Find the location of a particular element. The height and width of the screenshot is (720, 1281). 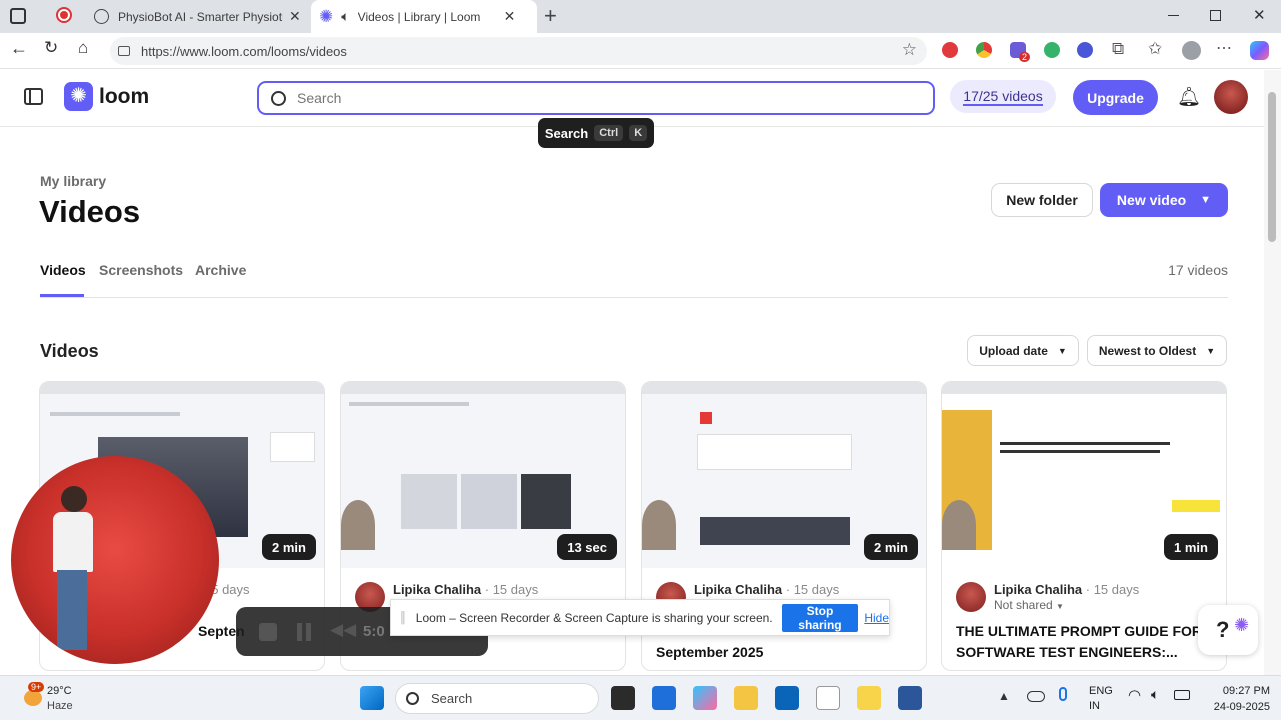

word-icon is located at coordinates (910, 698).